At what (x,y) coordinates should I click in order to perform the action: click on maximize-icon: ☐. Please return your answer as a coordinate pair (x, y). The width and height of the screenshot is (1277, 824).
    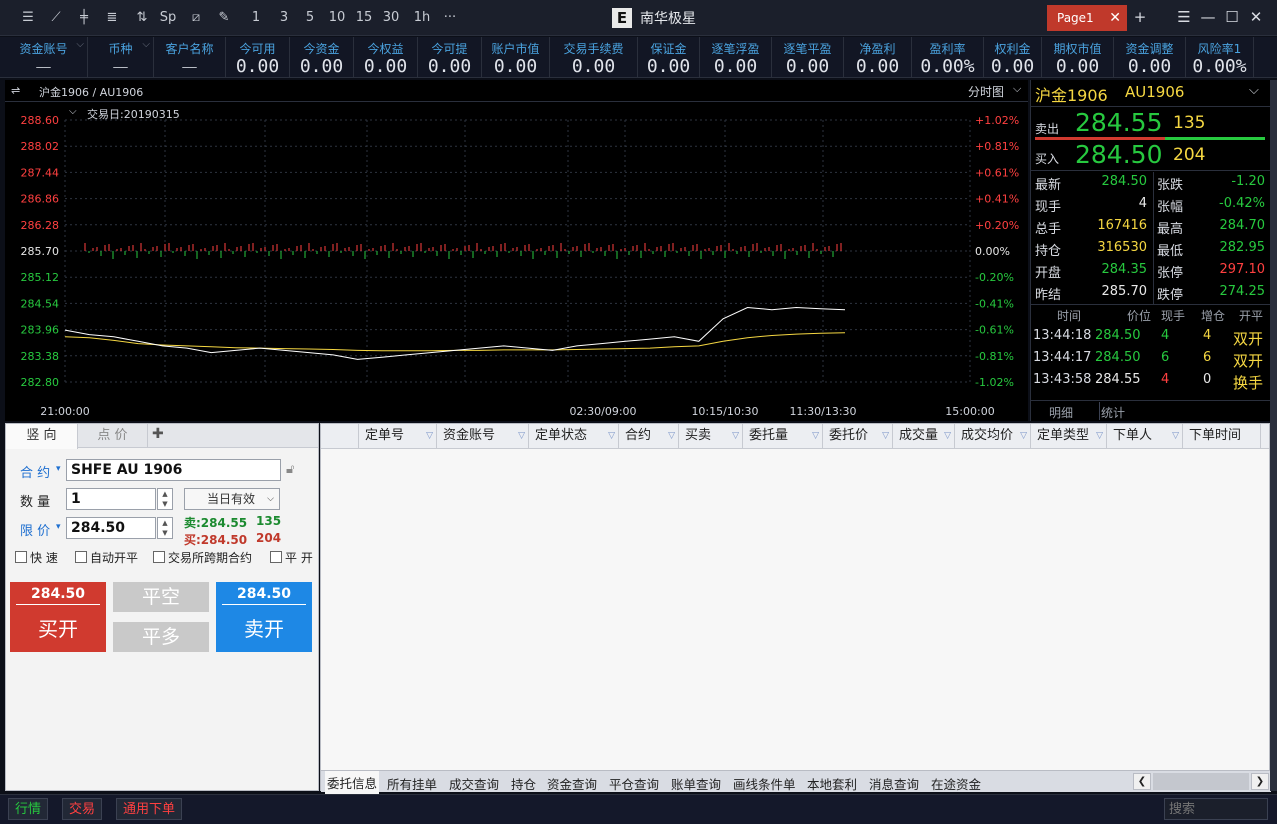
    Looking at the image, I should click on (1232, 17).